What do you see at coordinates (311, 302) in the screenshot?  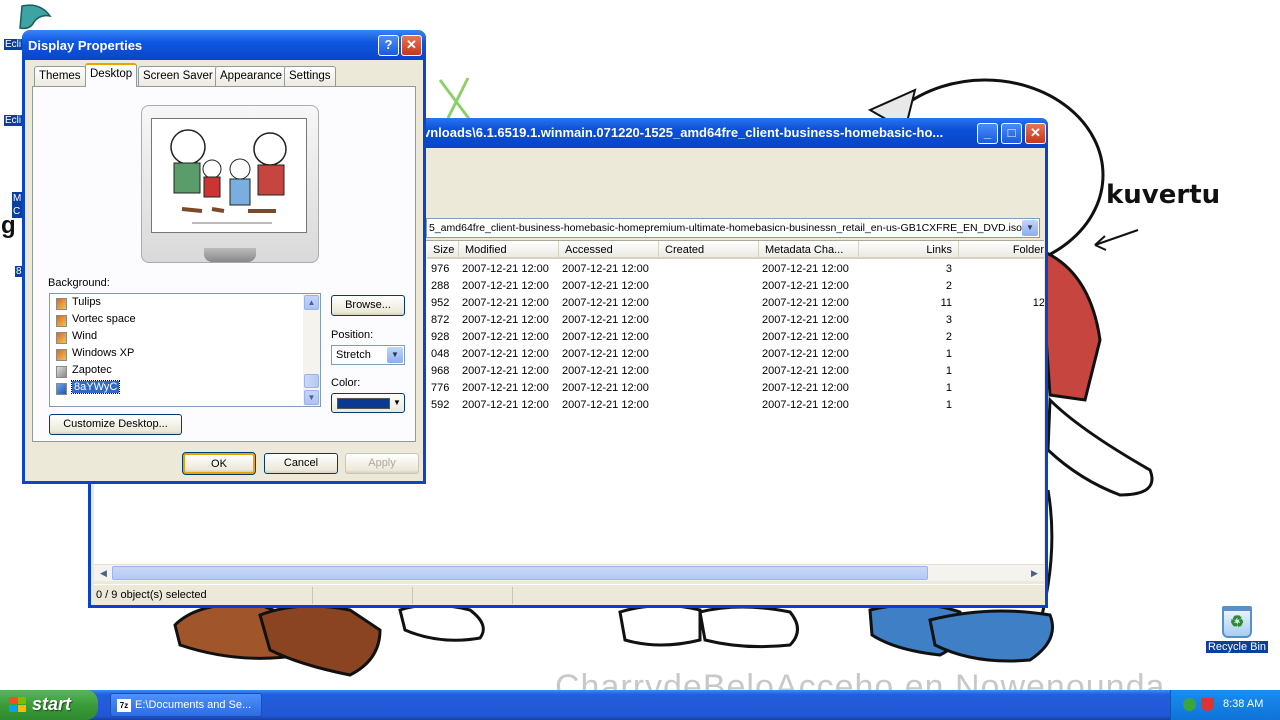 I see `chevron-up-icon: ▲` at bounding box center [311, 302].